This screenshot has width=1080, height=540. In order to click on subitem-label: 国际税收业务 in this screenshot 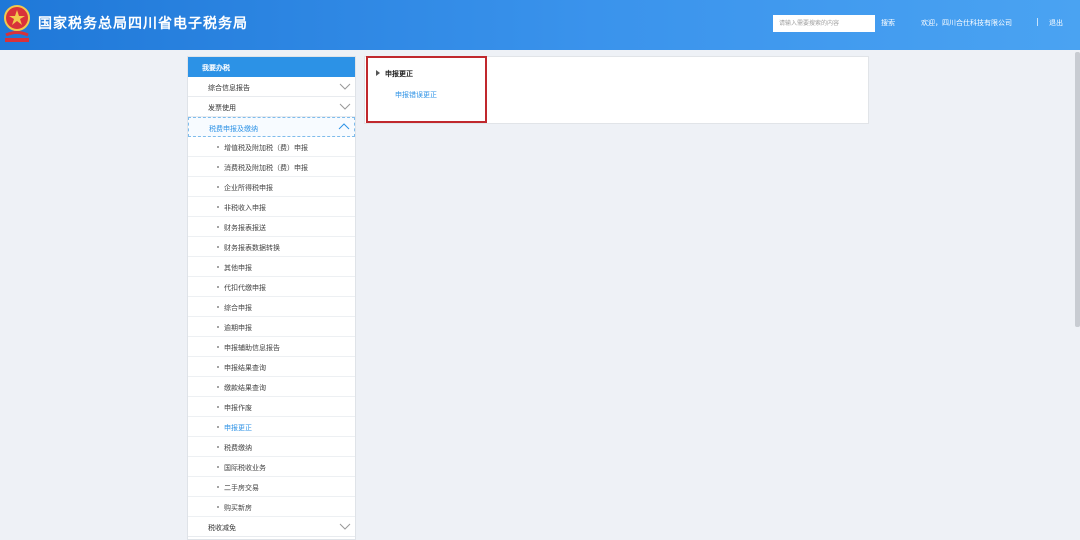, I will do `click(245, 468)`.